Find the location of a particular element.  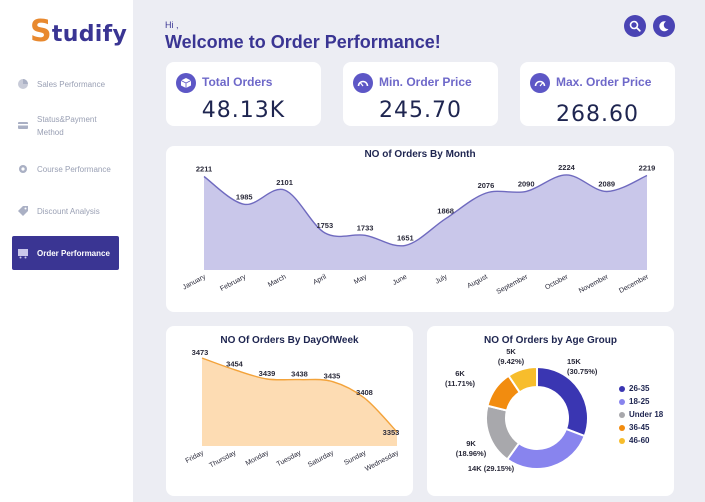

legend-item: Under 18 is located at coordinates (641, 414).